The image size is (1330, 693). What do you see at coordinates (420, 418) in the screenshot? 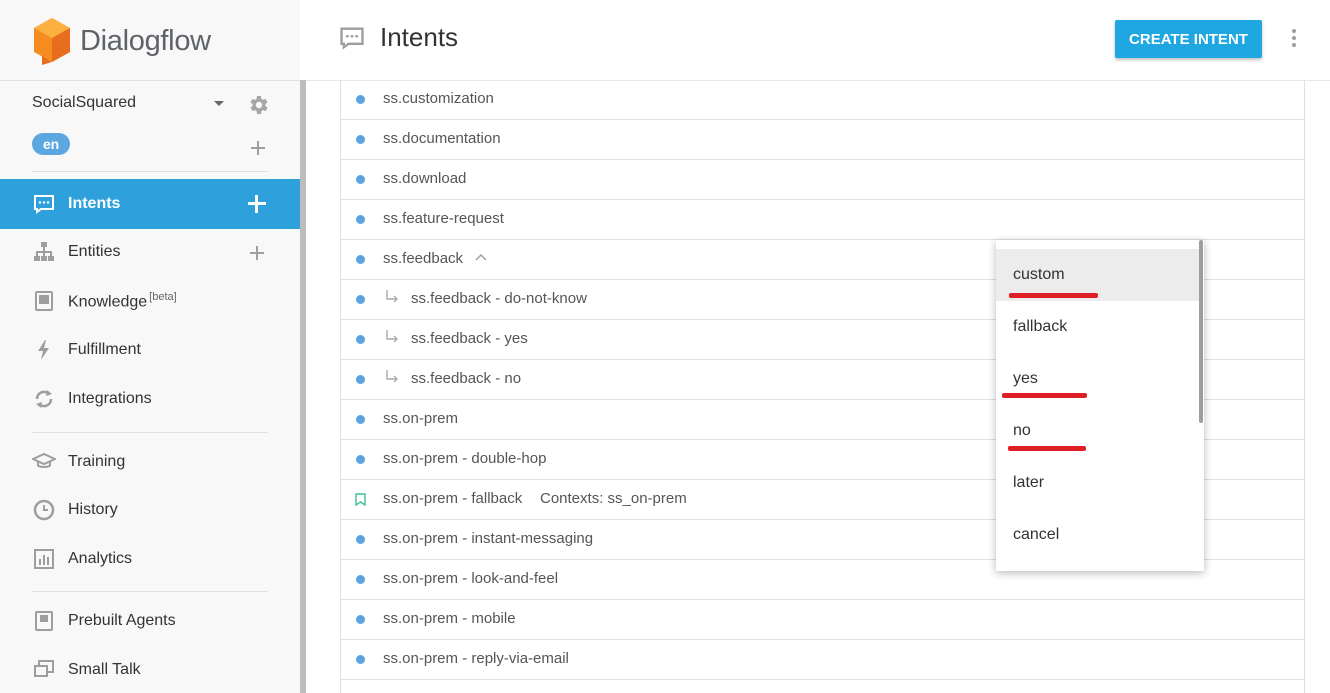
I see `intent-name: ss.on-prem` at bounding box center [420, 418].